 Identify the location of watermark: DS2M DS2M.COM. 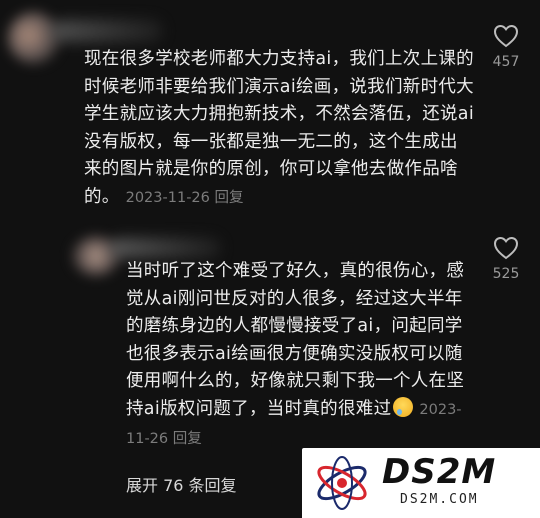
(421, 483).